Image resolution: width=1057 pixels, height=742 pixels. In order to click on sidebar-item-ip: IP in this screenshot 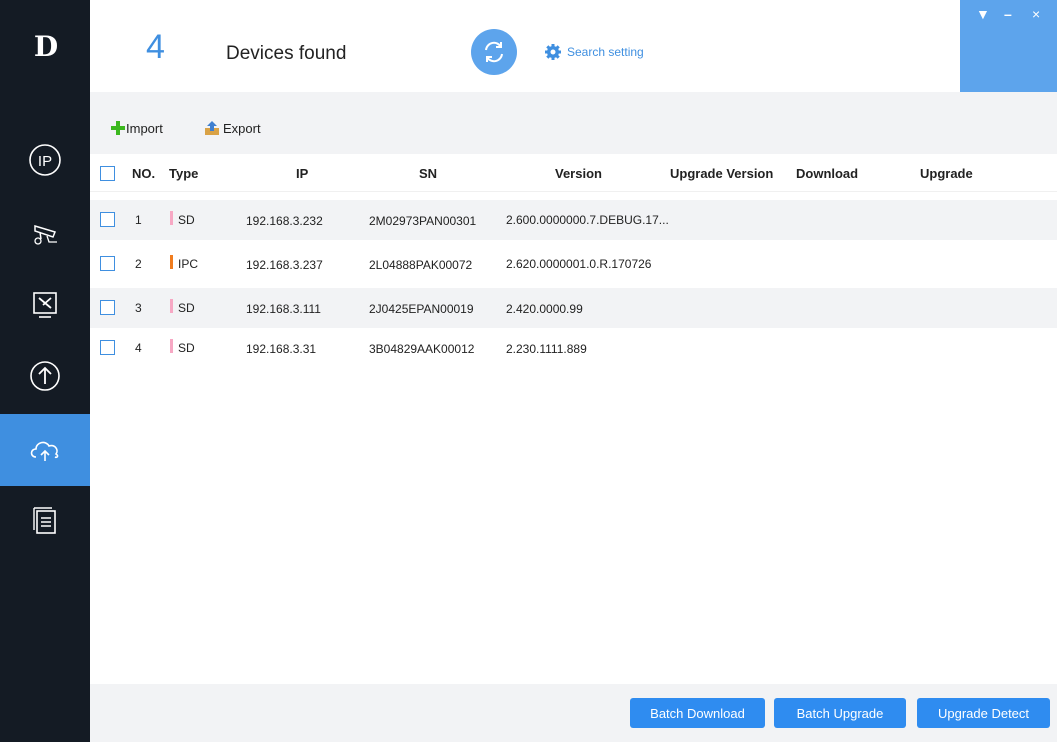, I will do `click(45, 160)`.